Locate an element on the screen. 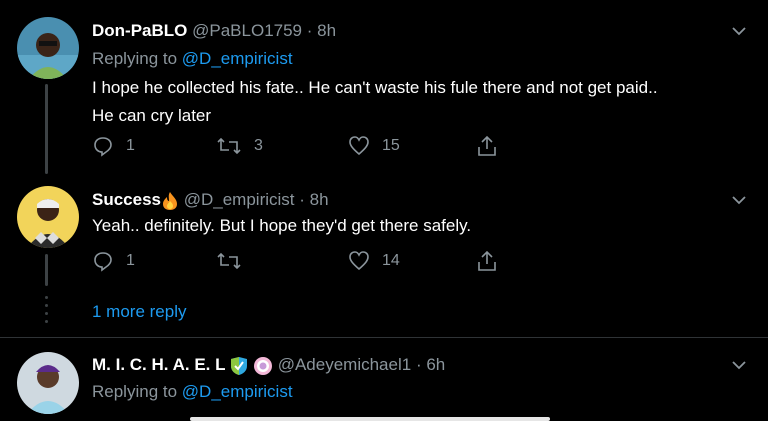  retweet-count: 3 is located at coordinates (258, 145).